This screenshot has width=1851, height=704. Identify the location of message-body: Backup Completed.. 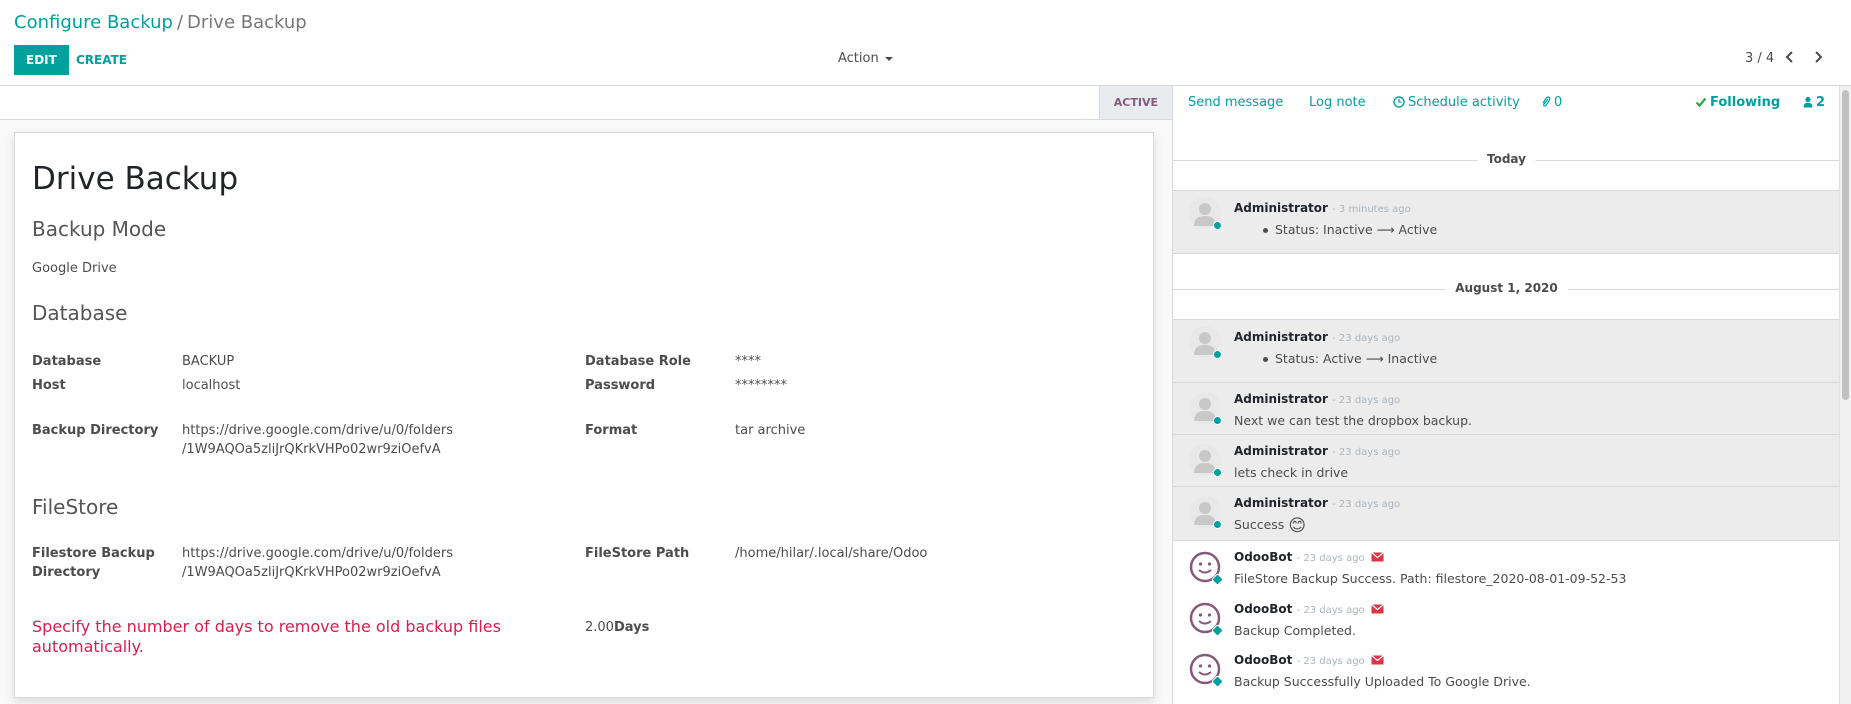
(1295, 630).